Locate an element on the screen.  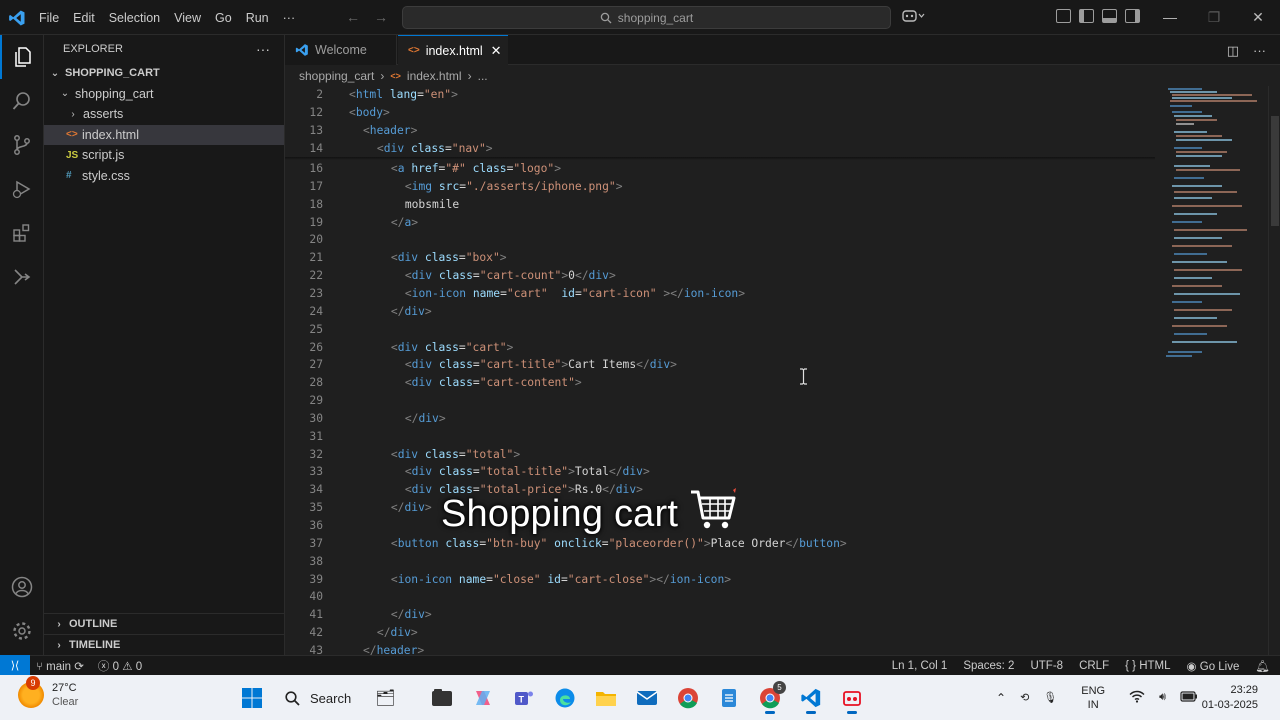
chrome-profile-icon: 5 is located at coordinates (770, 697).